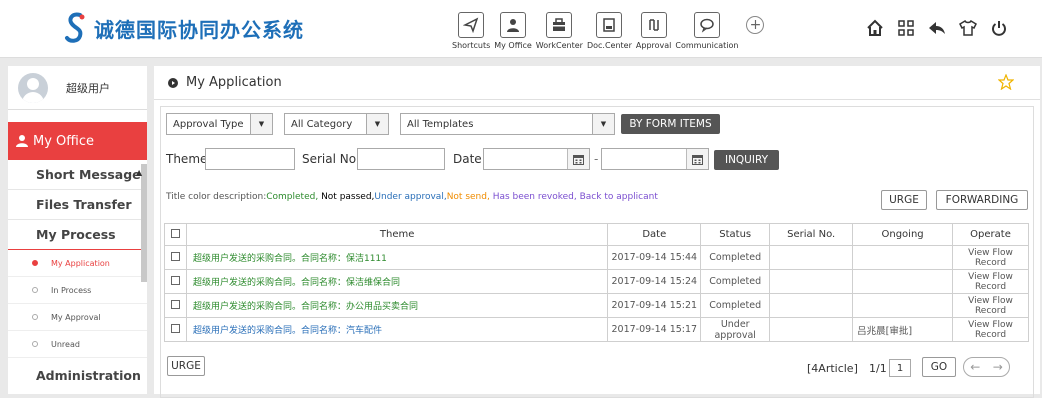  Describe the element at coordinates (903, 234) in the screenshot. I see `column-header: Ongoing` at that location.